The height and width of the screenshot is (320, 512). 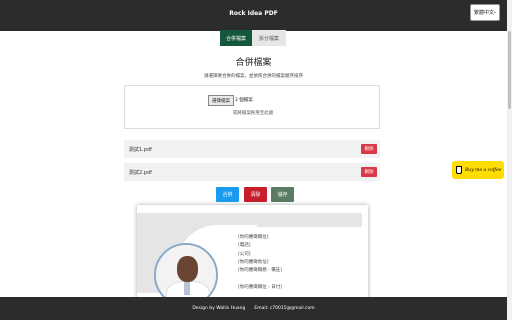 I want to click on app-title: Rock Idea PDF, so click(x=253, y=13).